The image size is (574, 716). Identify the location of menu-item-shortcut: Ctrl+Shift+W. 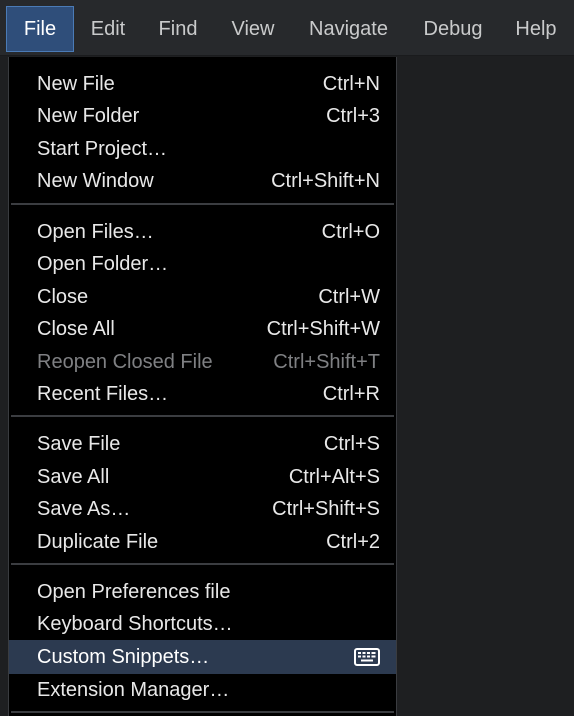
(323, 329).